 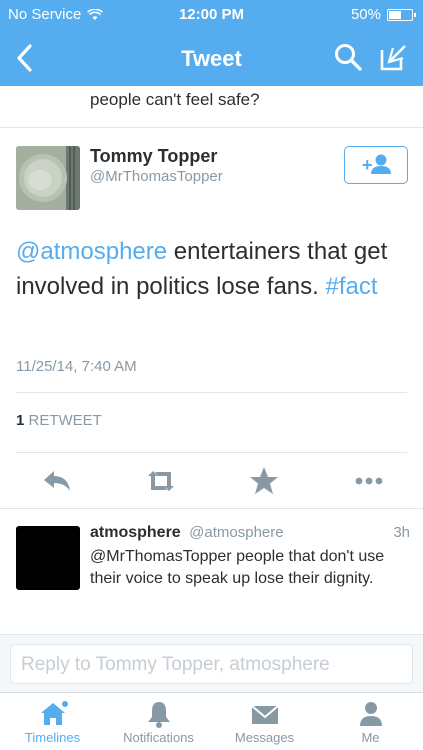 What do you see at coordinates (161, 481) in the screenshot?
I see `retweet-icon` at bounding box center [161, 481].